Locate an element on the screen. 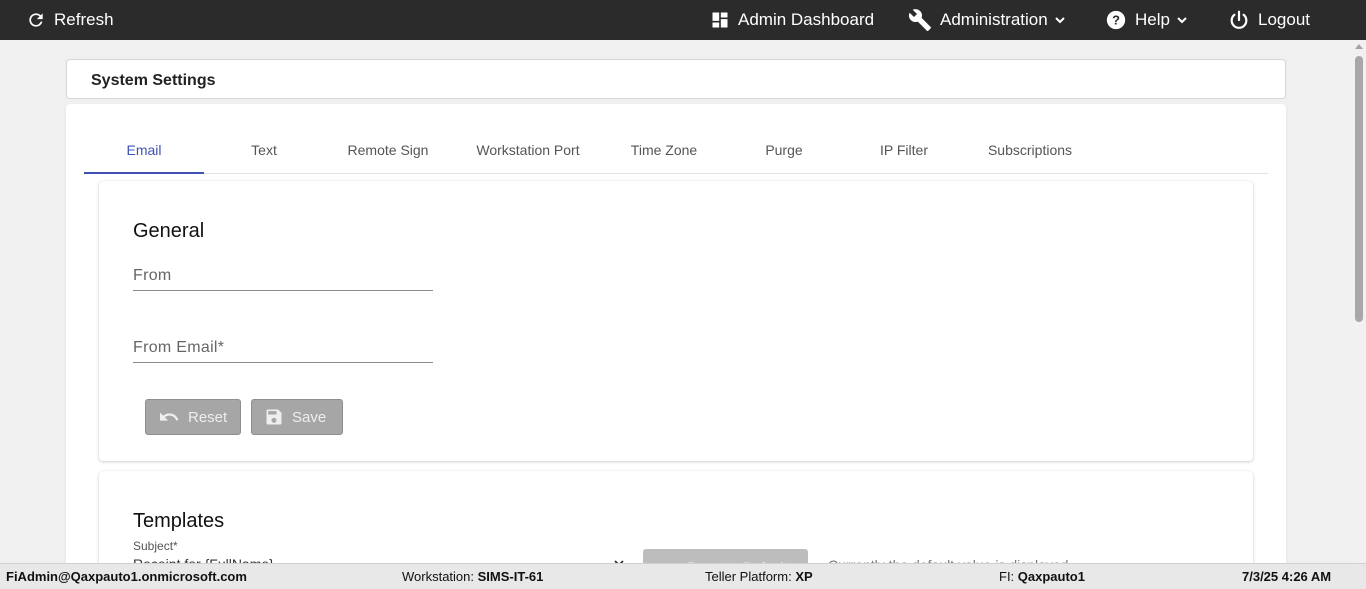 The image size is (1366, 589). reset-button: Reset is located at coordinates (193, 417).